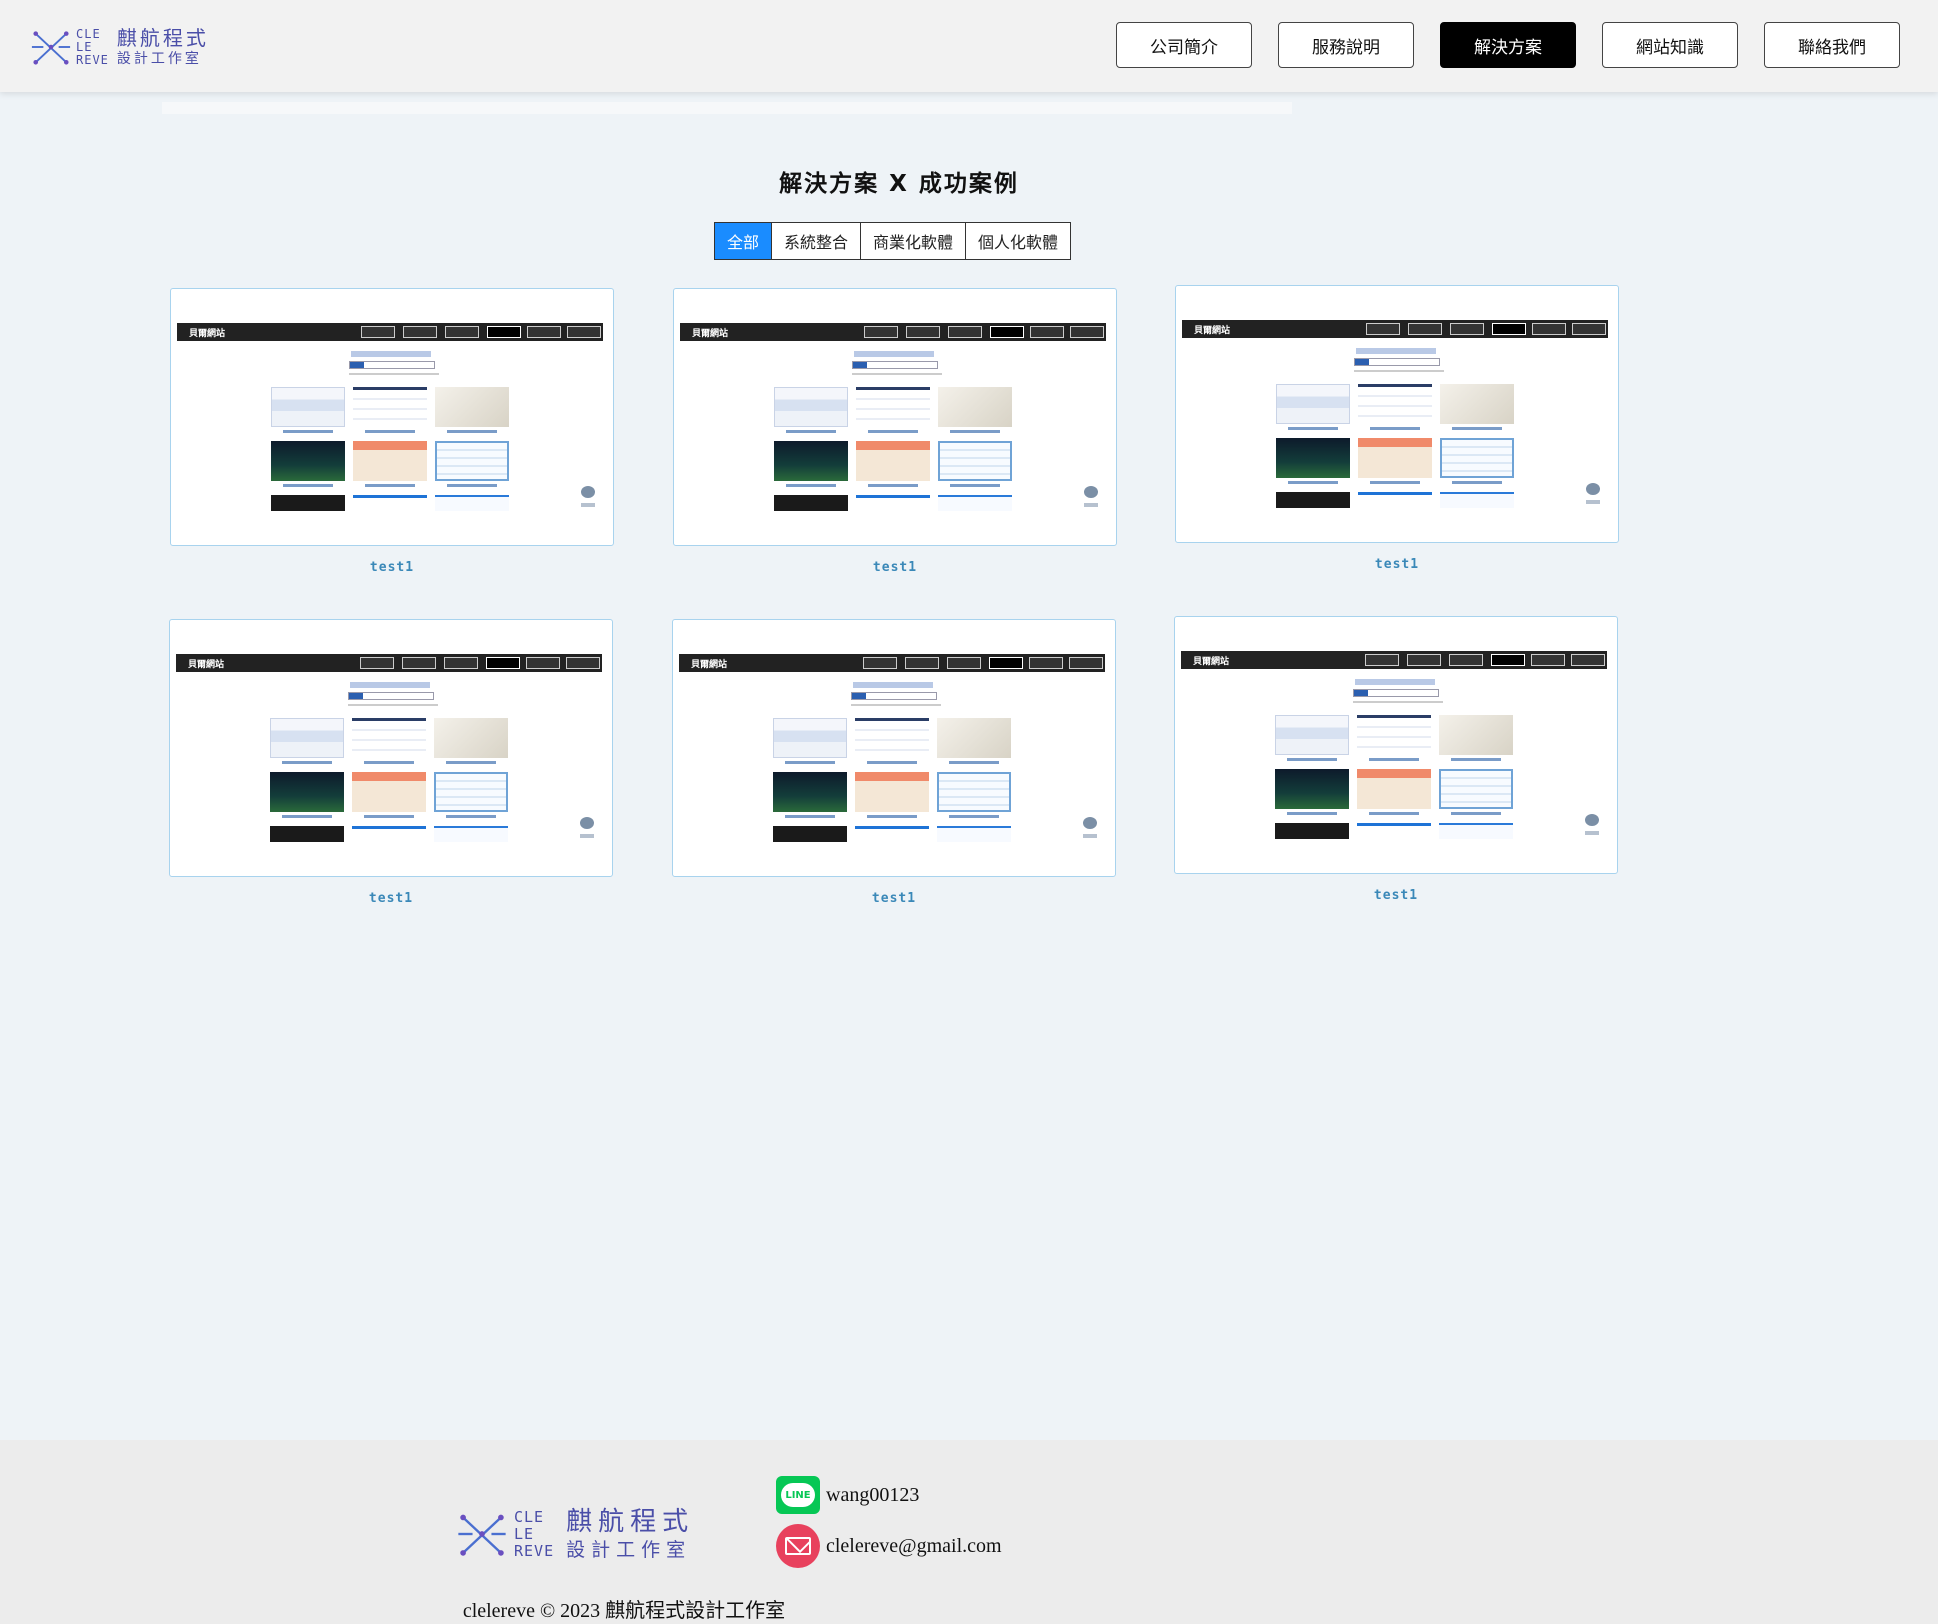 The height and width of the screenshot is (1624, 1938). What do you see at coordinates (1018, 241) in the screenshot?
I see `filter-personal-software-tab: 個人化軟體` at bounding box center [1018, 241].